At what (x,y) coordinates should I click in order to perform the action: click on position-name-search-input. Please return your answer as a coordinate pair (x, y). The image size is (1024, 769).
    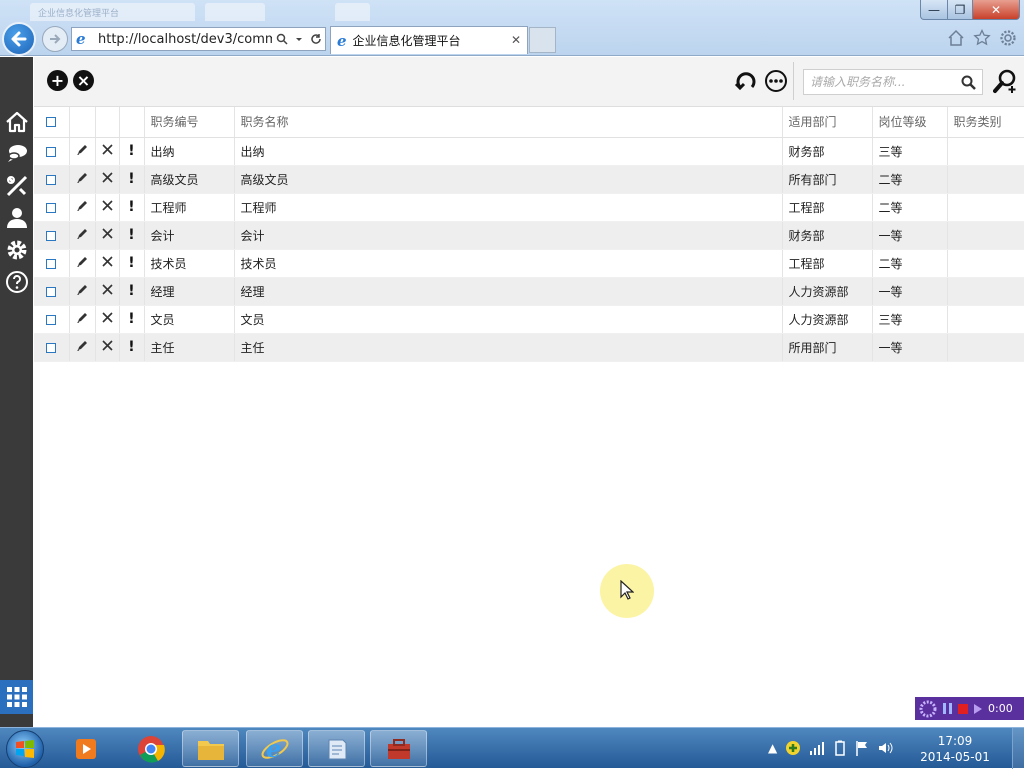
    Looking at the image, I should click on (882, 82).